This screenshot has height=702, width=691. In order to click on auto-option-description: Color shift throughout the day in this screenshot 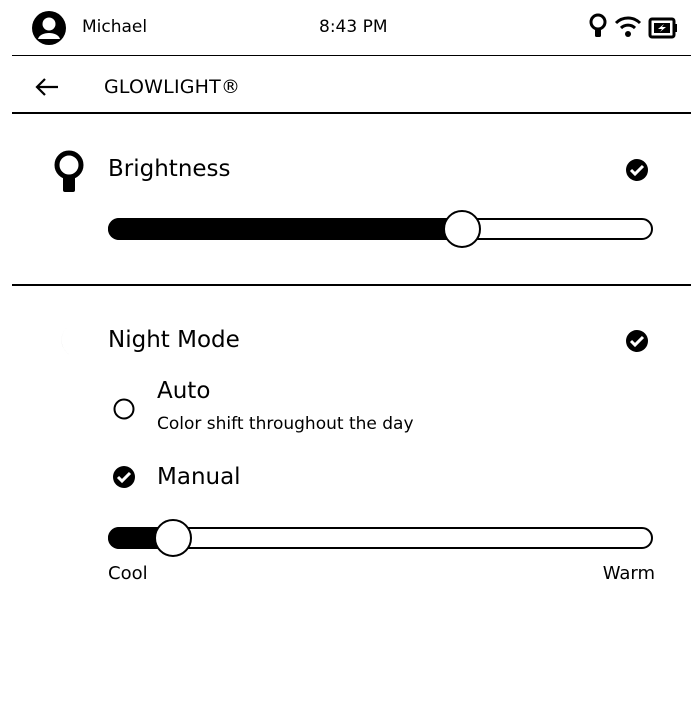, I will do `click(285, 424)`.